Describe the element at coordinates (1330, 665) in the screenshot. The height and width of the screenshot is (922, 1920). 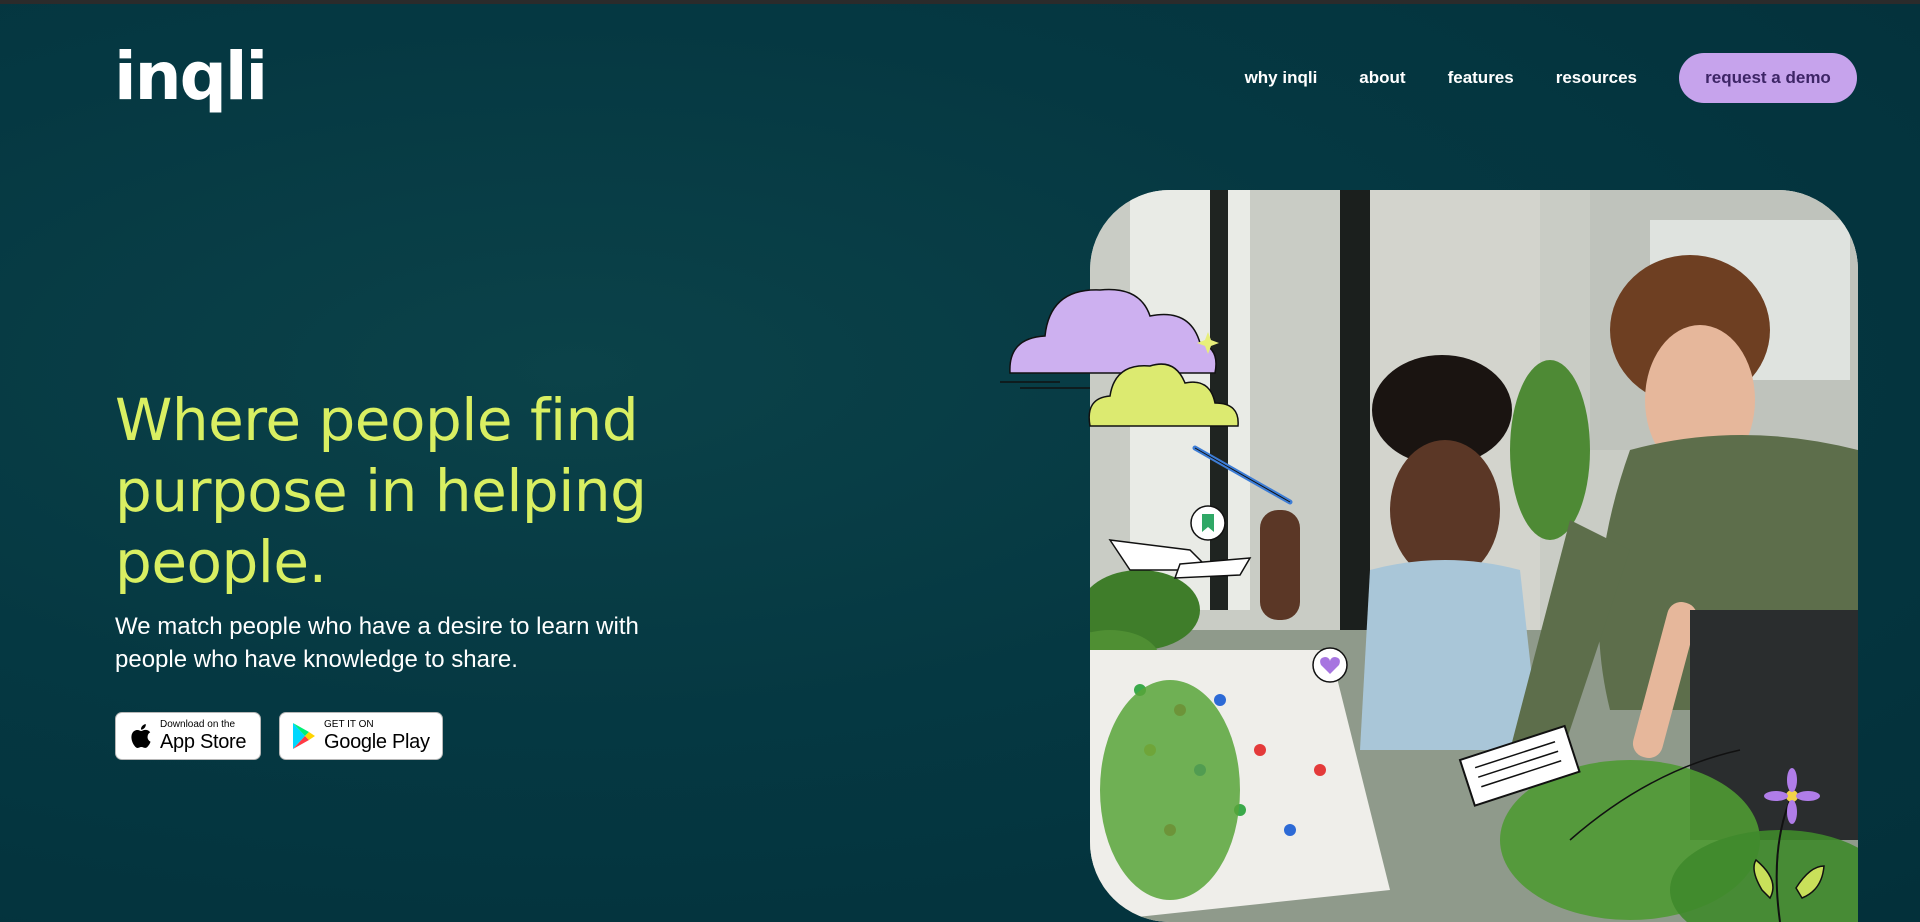
I see `heart-icon` at that location.